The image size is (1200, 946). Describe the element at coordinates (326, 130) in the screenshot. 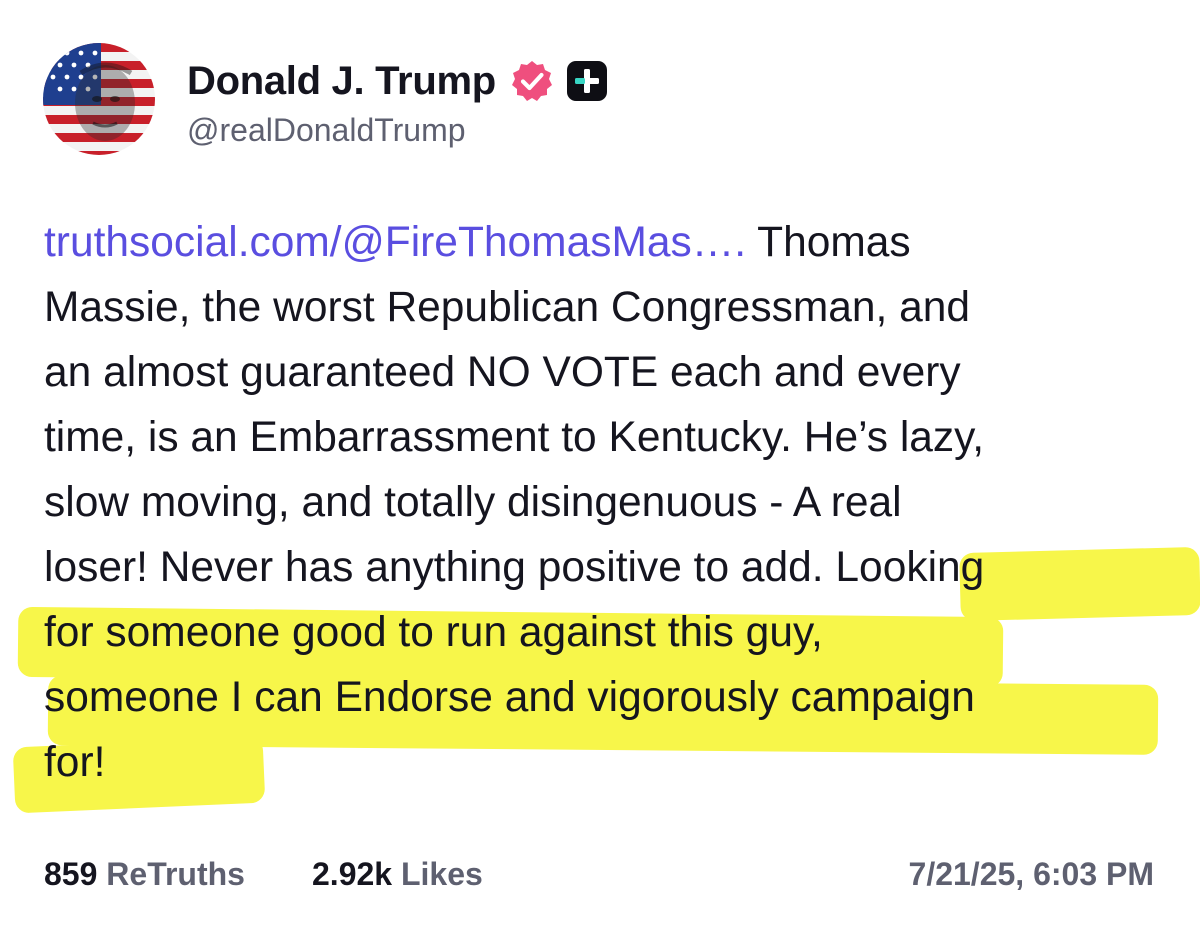

I see `author-handle: @realDonaldTrump` at that location.